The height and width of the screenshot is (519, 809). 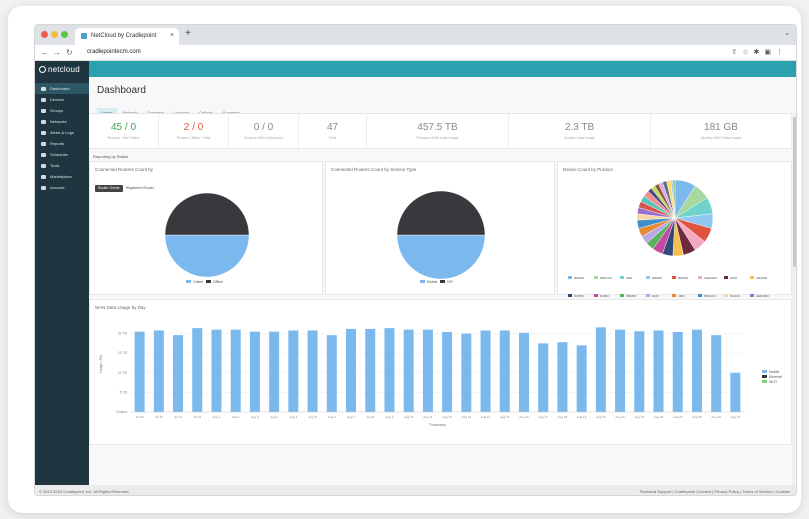 I want to click on sidebar-item-alerts-logs: Alerts & Logs, so click(x=62, y=132).